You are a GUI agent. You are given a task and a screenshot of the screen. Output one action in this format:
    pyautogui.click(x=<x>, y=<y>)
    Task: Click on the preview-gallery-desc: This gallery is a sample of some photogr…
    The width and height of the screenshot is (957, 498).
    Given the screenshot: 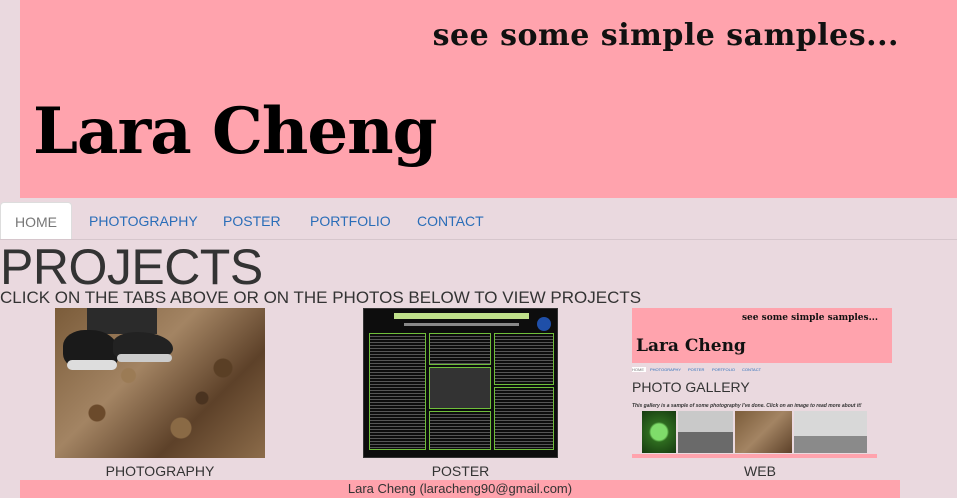 What is the action you would take?
    pyautogui.click(x=747, y=406)
    